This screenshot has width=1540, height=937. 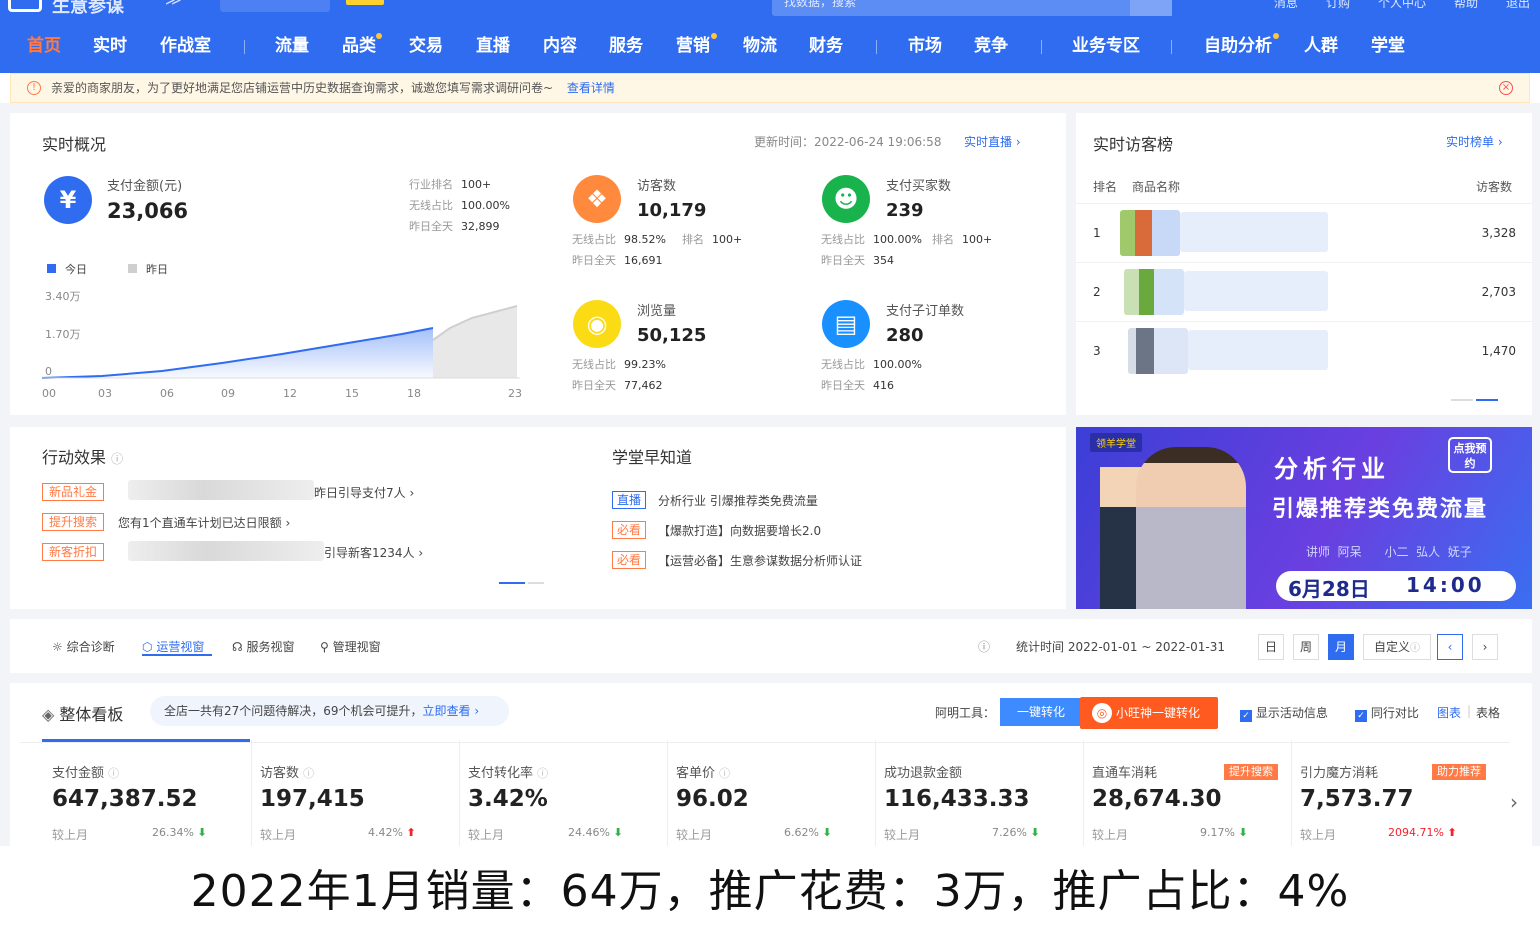 I want to click on pay-amount-value: 23,066, so click(x=148, y=211).